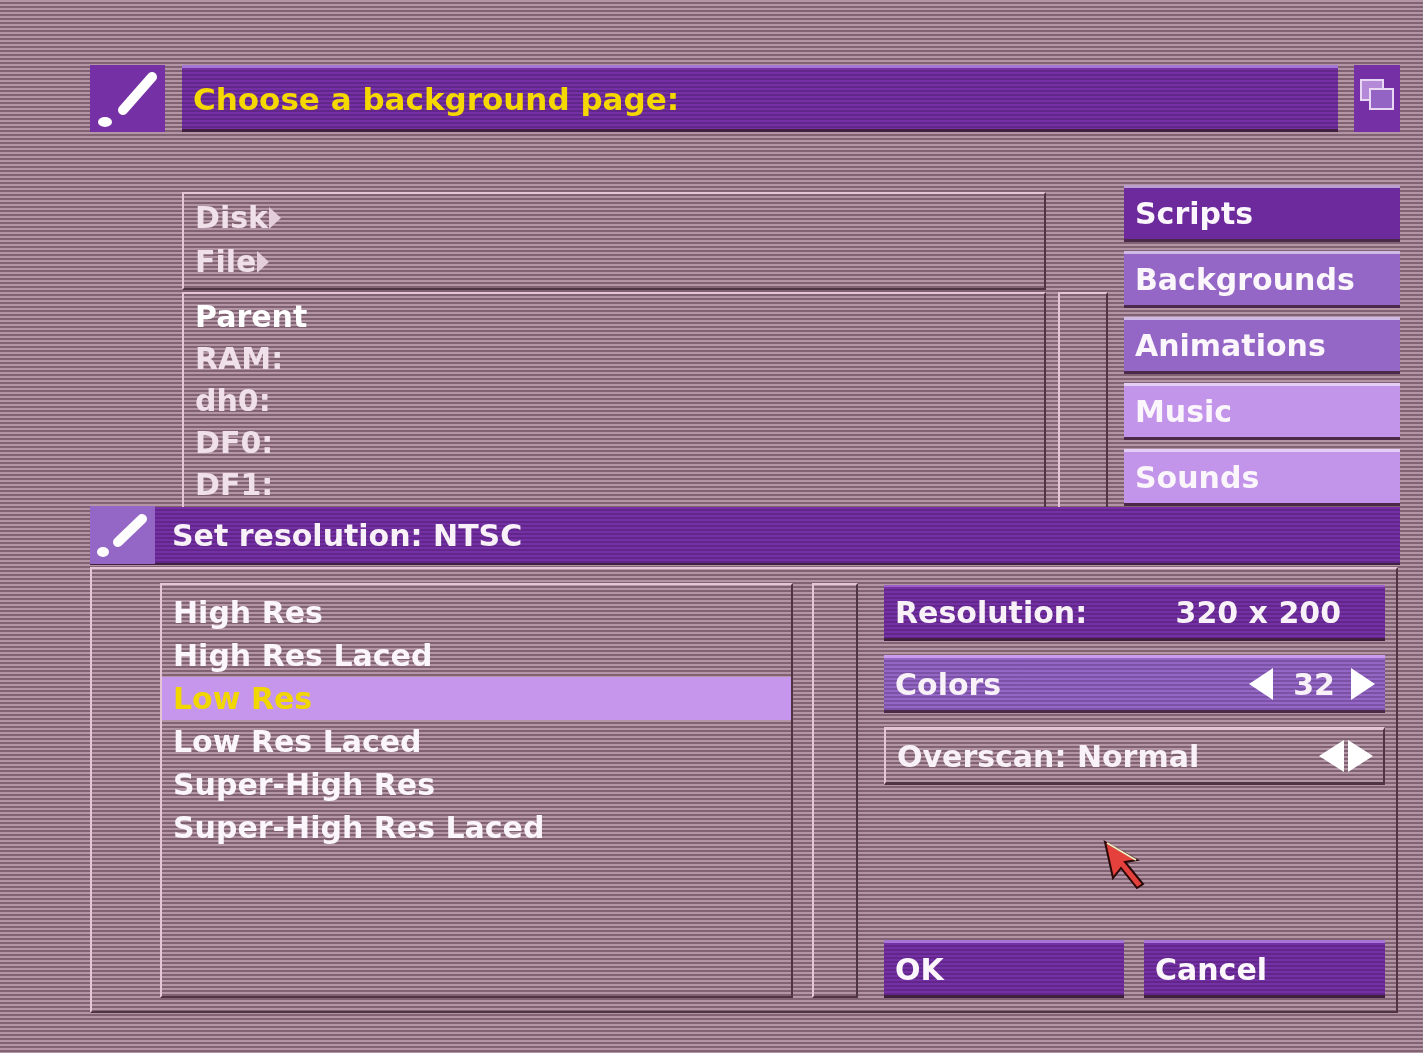 Image resolution: width=1423 pixels, height=1053 pixels. Describe the element at coordinates (1258, 612) in the screenshot. I see `resolution-value: 320 x 200` at that location.